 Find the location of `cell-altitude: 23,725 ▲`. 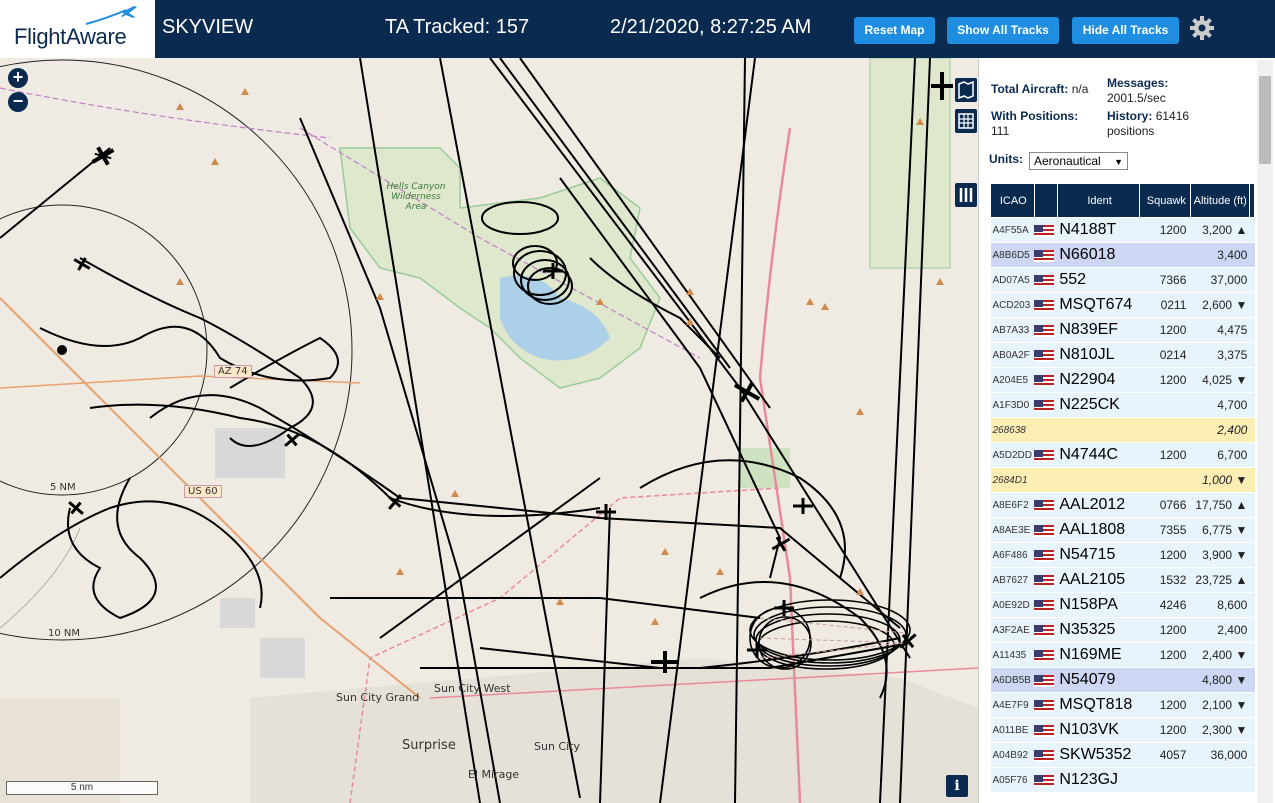

cell-altitude: 23,725 ▲ is located at coordinates (1220, 580).